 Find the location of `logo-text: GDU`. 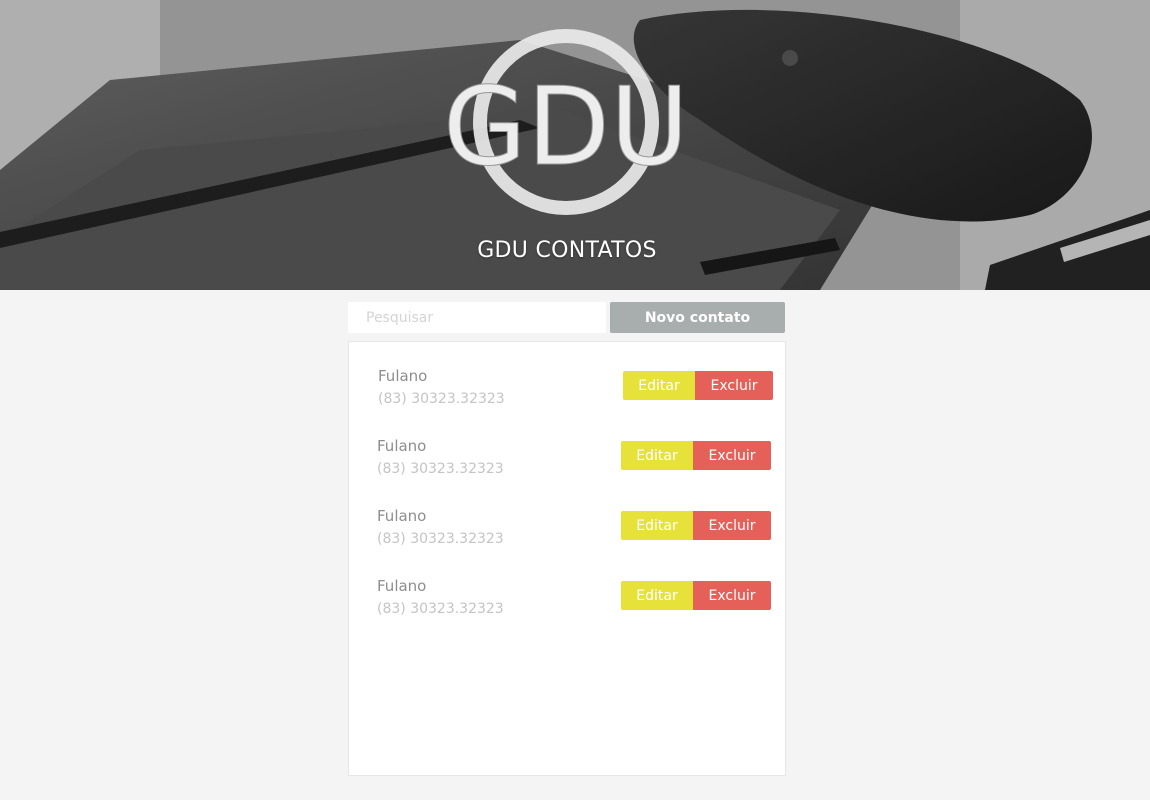

logo-text: GDU is located at coordinates (566, 127).